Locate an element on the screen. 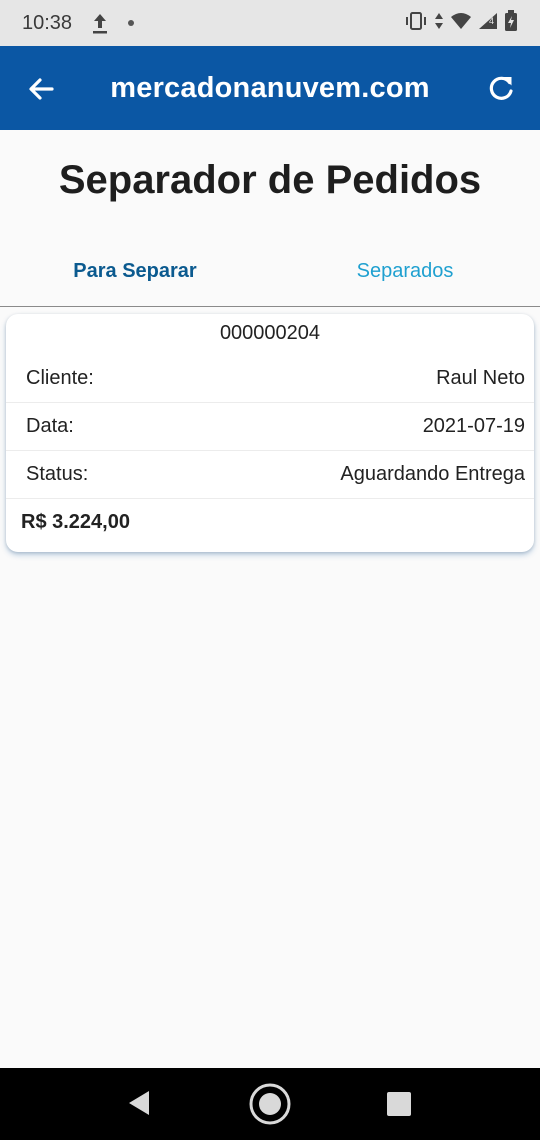  vibrate-icon is located at coordinates (416, 23).